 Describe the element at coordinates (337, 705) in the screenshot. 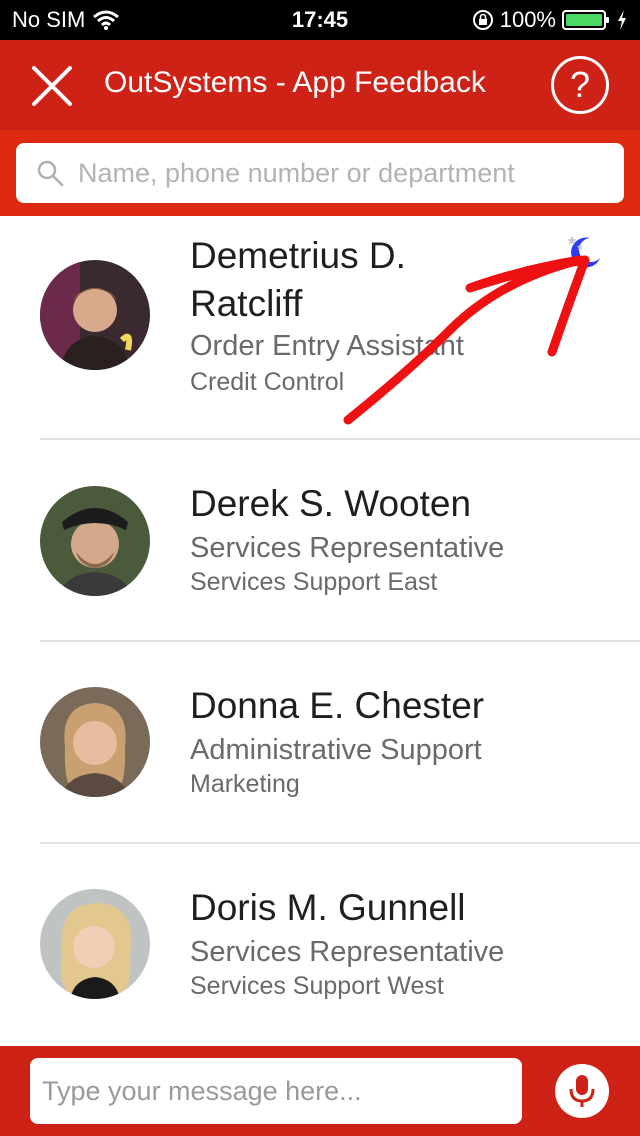

I see `contact-name: Donna E. Chester` at that location.